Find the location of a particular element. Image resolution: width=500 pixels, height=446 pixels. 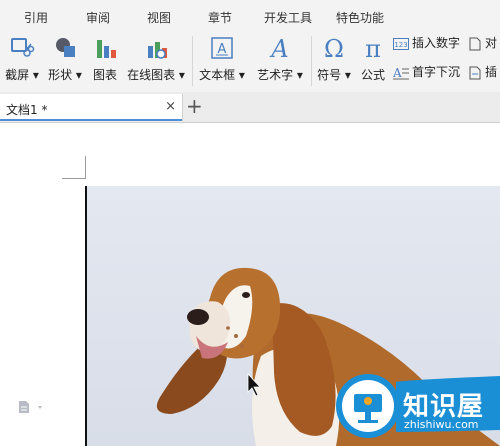

screenshot-label: 截屏 is located at coordinates (17, 75).